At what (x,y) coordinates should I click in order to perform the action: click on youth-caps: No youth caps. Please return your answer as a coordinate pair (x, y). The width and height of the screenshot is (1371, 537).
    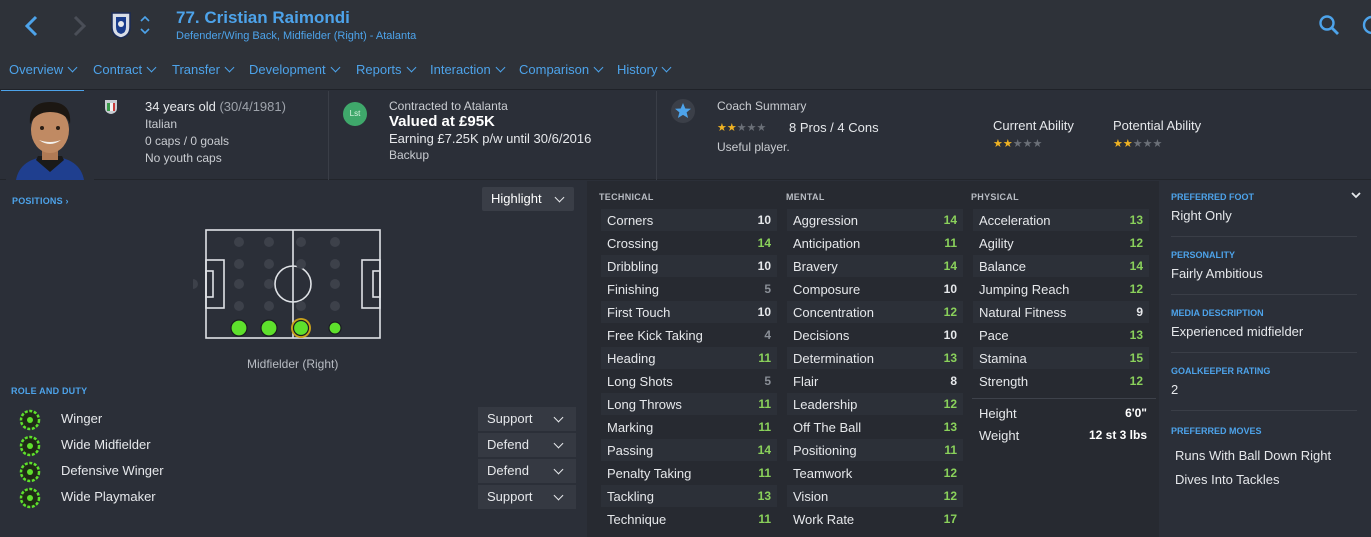
    Looking at the image, I should click on (183, 158).